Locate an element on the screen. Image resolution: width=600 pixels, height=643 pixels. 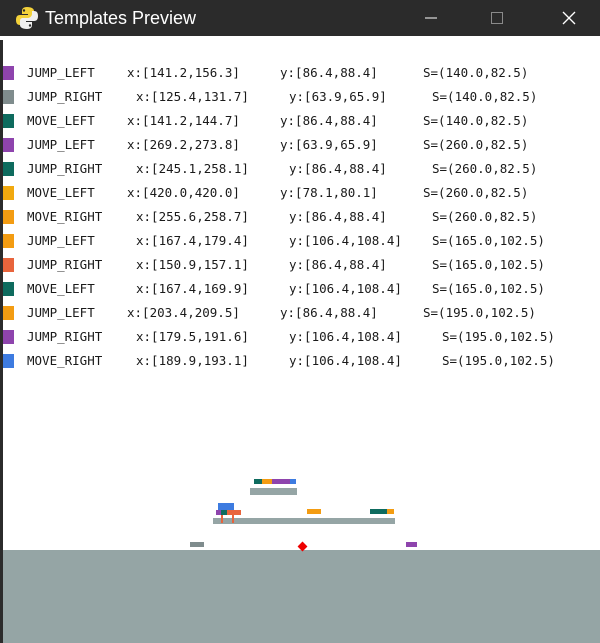
maximize-button is located at coordinates (497, 18).